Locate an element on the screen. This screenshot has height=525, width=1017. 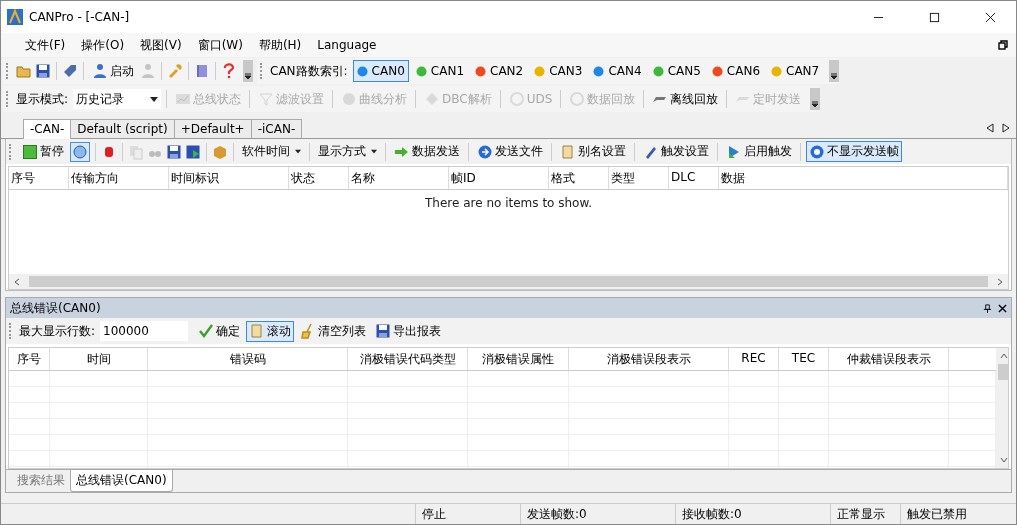
toolbar-button: 触发设置 is located at coordinates (676, 151).